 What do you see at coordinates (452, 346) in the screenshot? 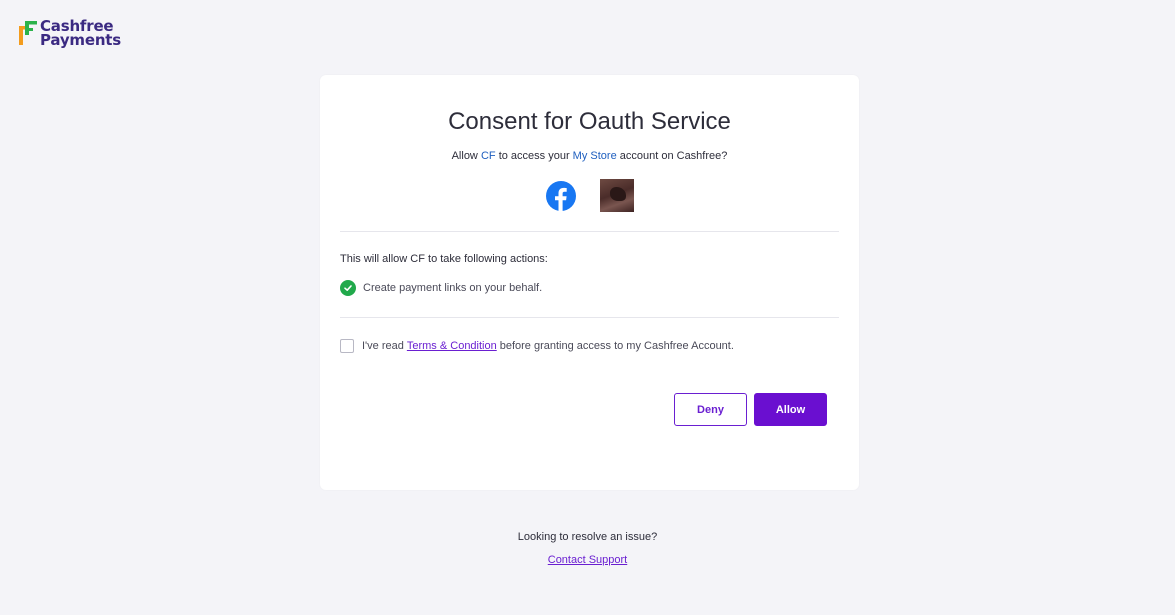
I see `terms-link: Terms & Condition` at bounding box center [452, 346].